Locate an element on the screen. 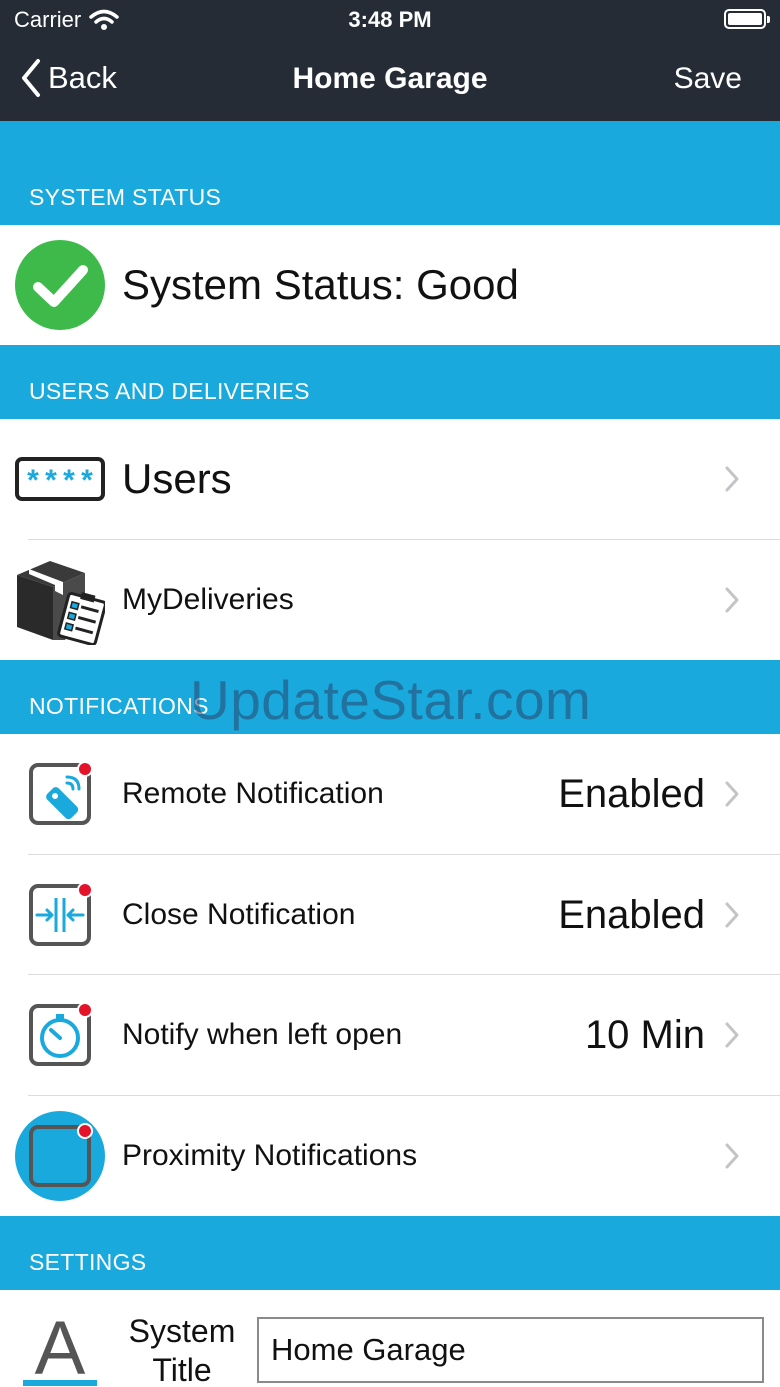 Image resolution: width=780 pixels, height=1387 pixels. back-button: Back is located at coordinates (68, 78).